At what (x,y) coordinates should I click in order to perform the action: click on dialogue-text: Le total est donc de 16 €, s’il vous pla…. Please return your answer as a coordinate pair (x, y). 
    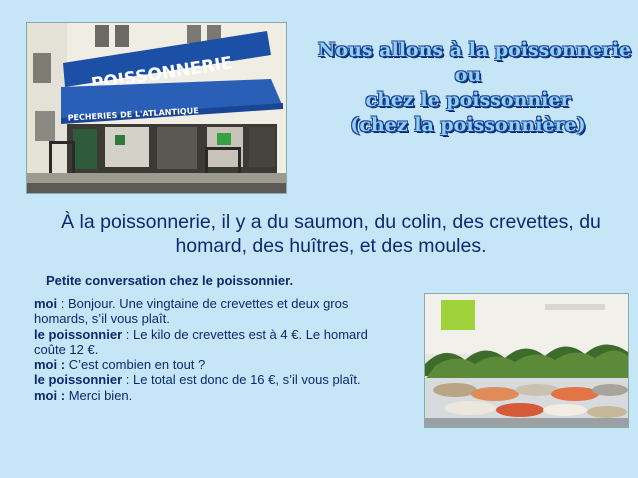
    Looking at the image, I should click on (246, 380).